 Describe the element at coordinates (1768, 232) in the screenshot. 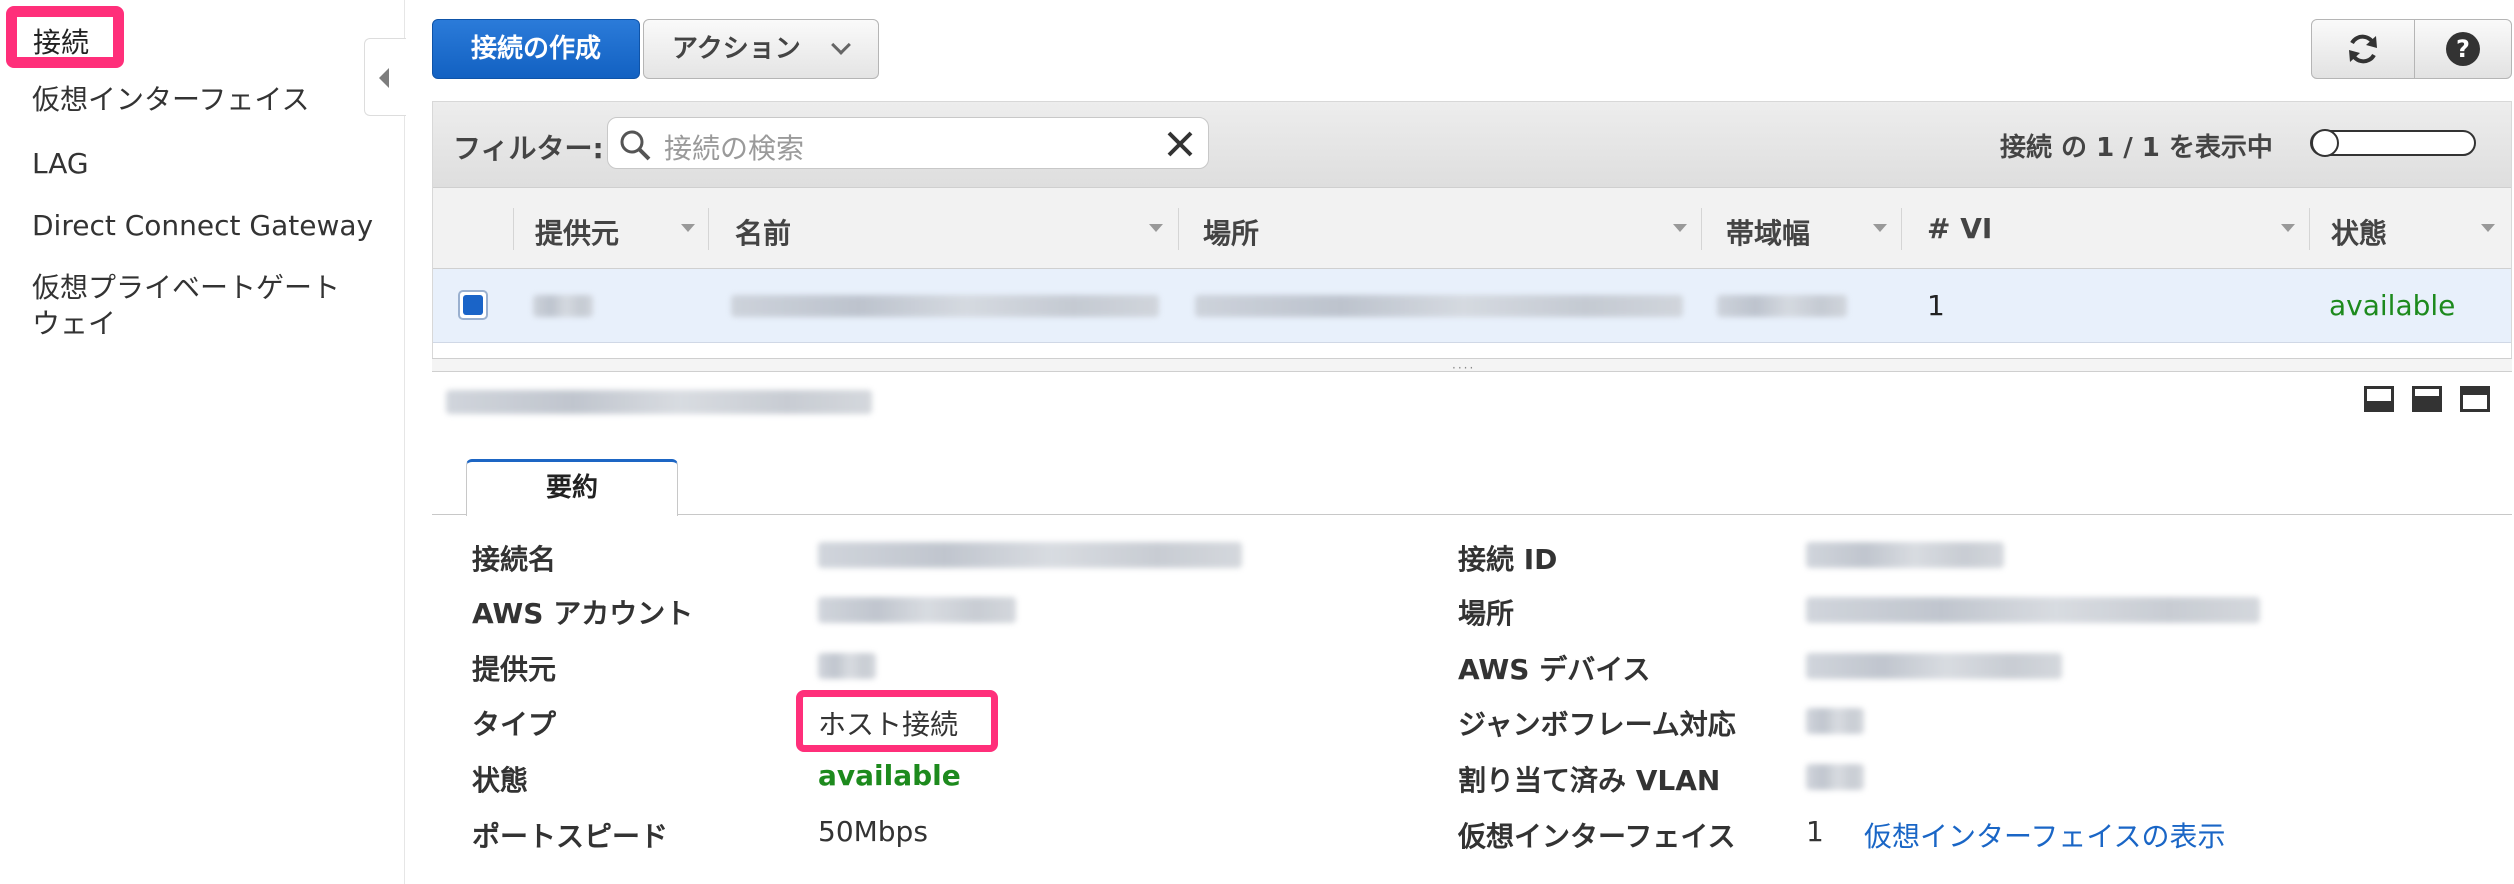

I see `column-header-bandwidth: 帯域幅` at that location.